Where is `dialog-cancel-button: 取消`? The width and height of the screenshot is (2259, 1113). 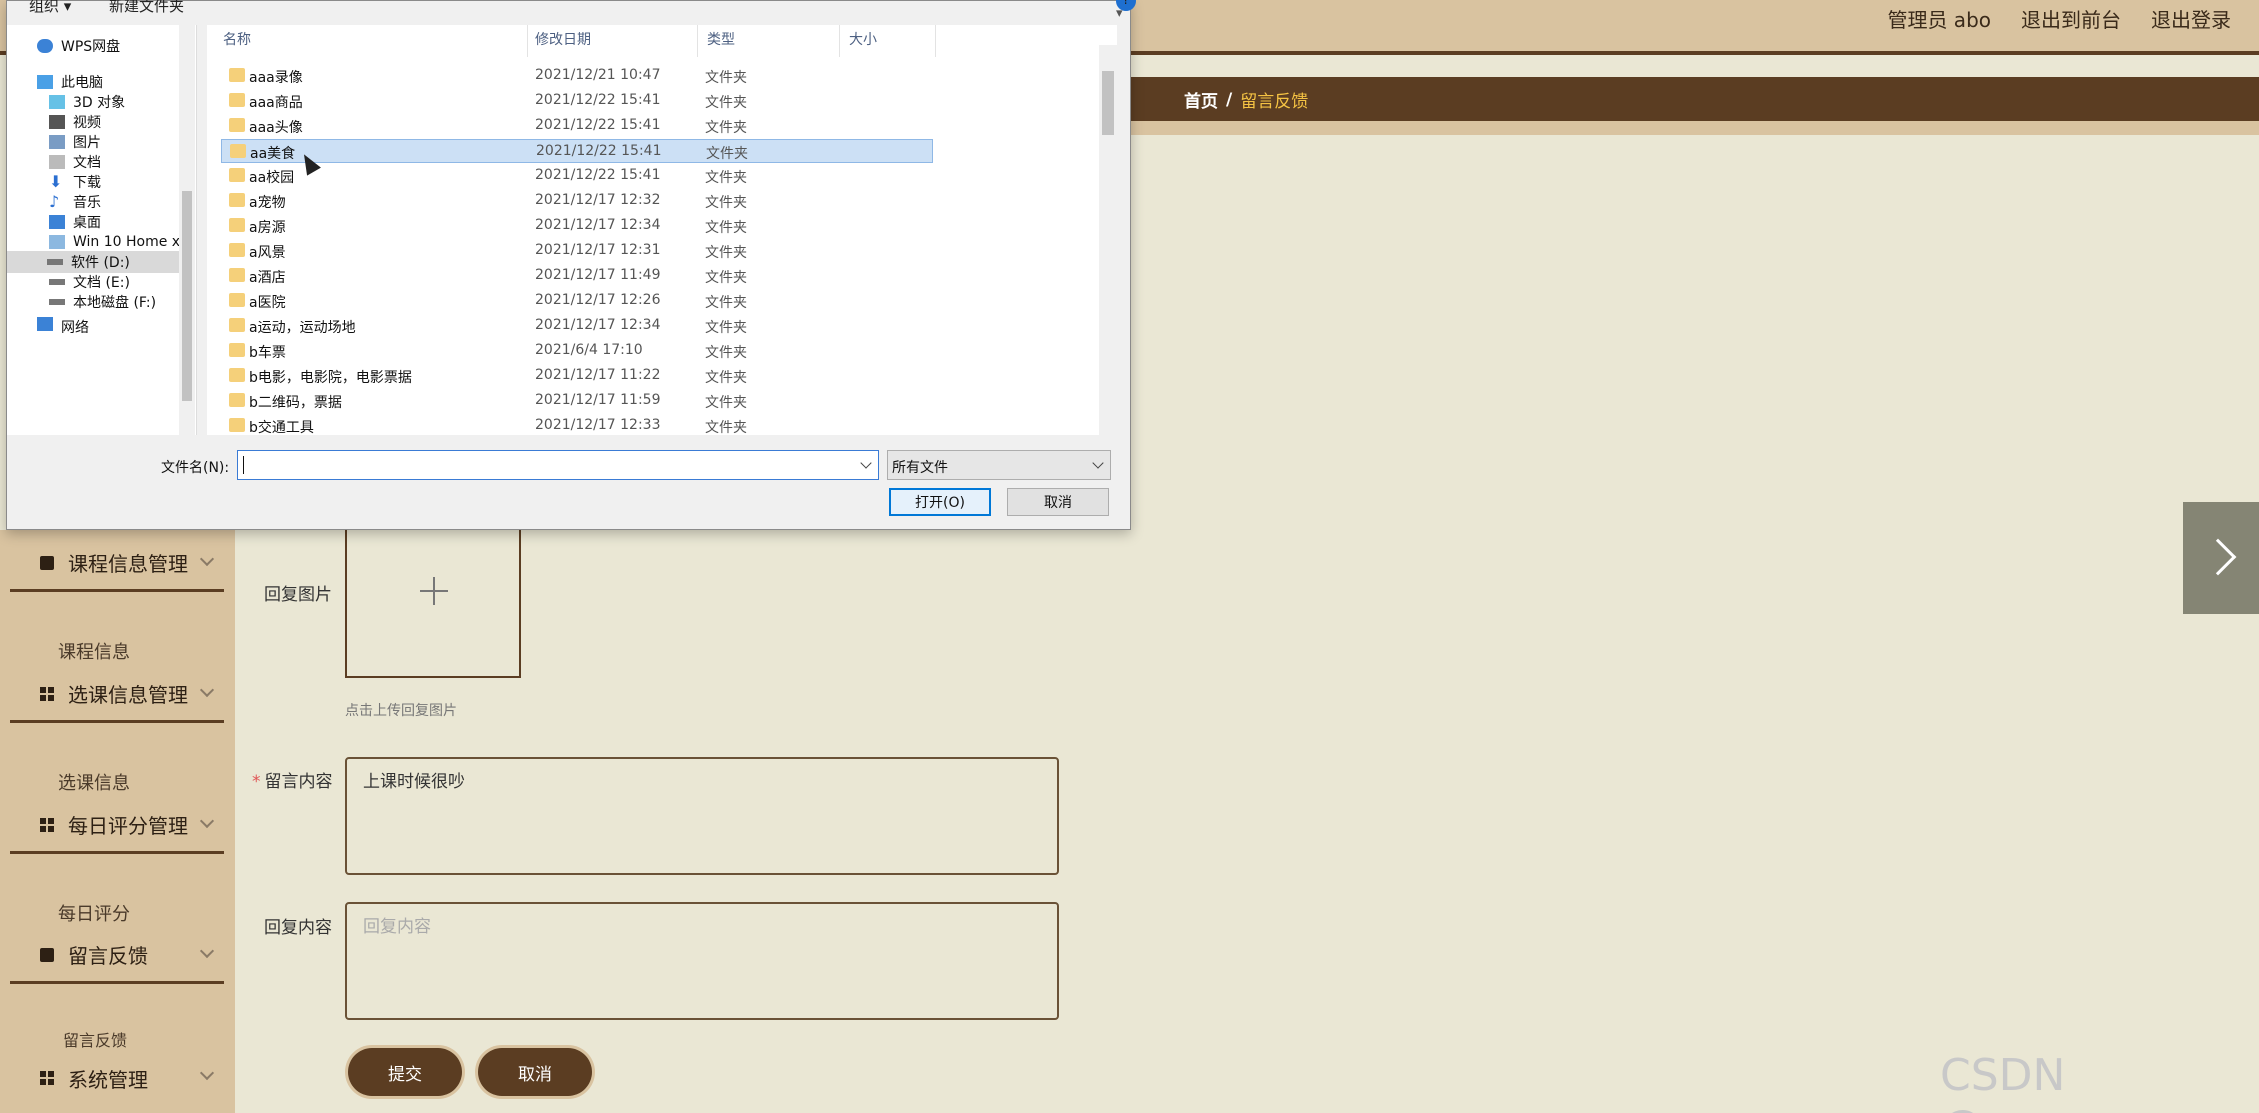
dialog-cancel-button: 取消 is located at coordinates (1058, 502).